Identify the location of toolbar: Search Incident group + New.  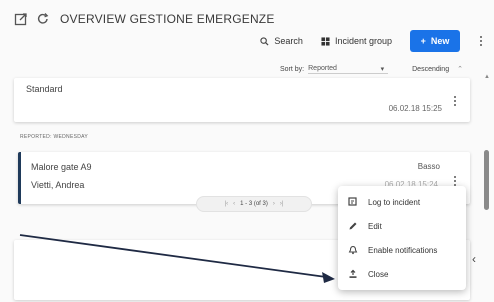
(372, 41).